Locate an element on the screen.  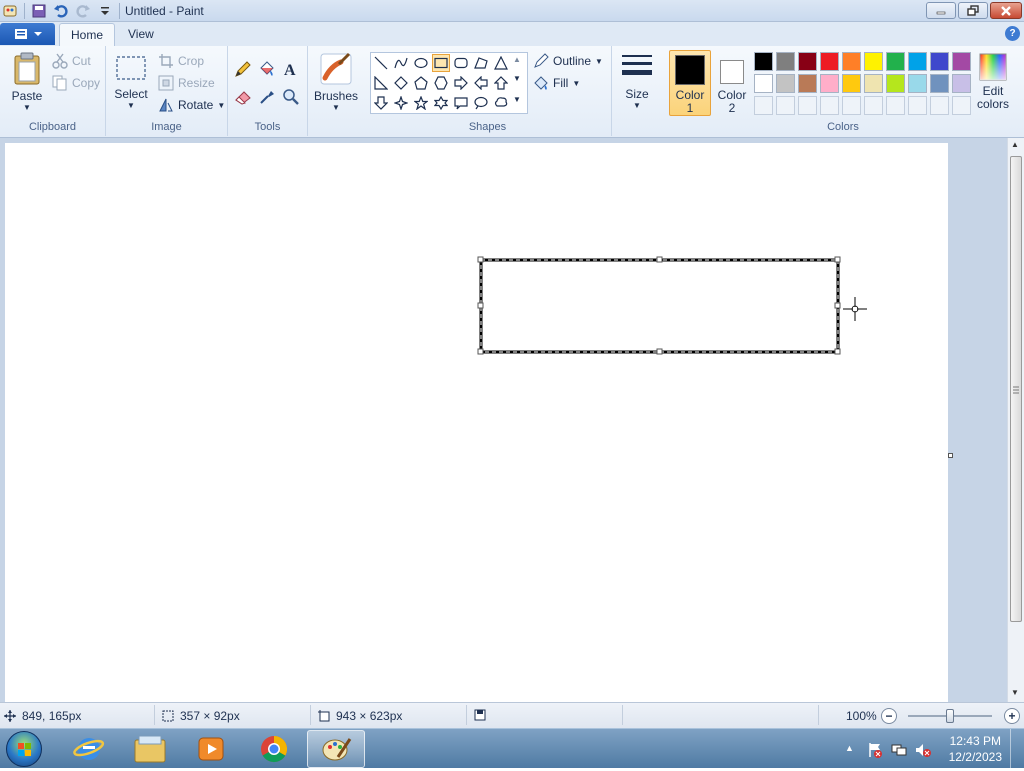
left-arrow-shape-icon is located at coordinates (481, 83).